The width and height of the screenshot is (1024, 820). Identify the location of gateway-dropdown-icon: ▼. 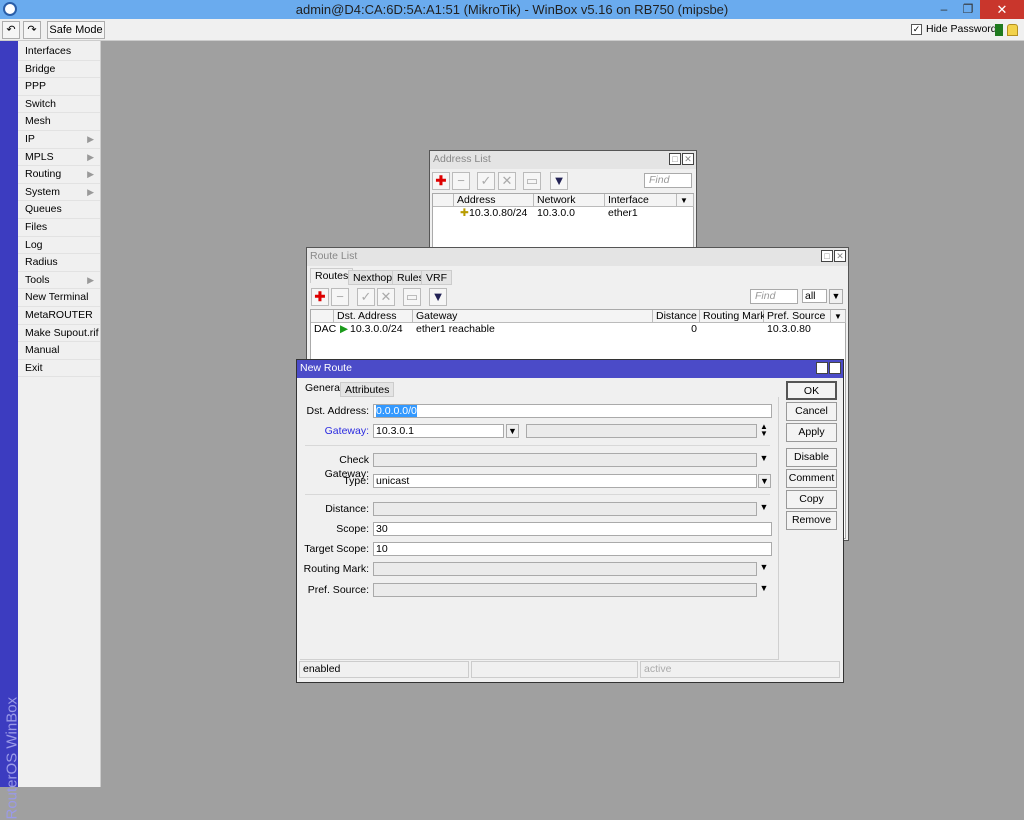
(512, 431).